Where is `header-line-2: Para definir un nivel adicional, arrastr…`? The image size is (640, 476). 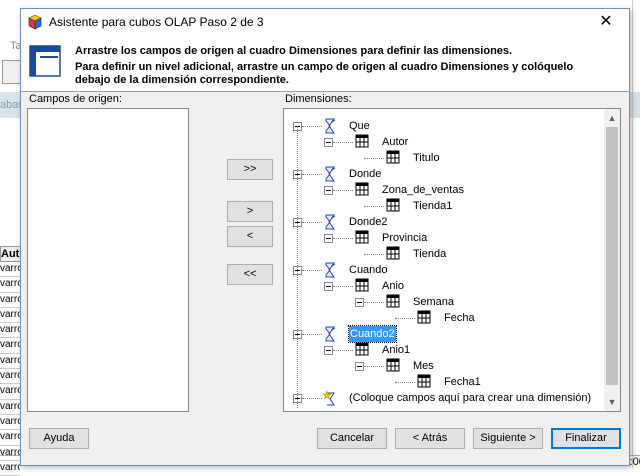 header-line-2: Para definir un nivel adicional, arrastr… is located at coordinates (324, 67).